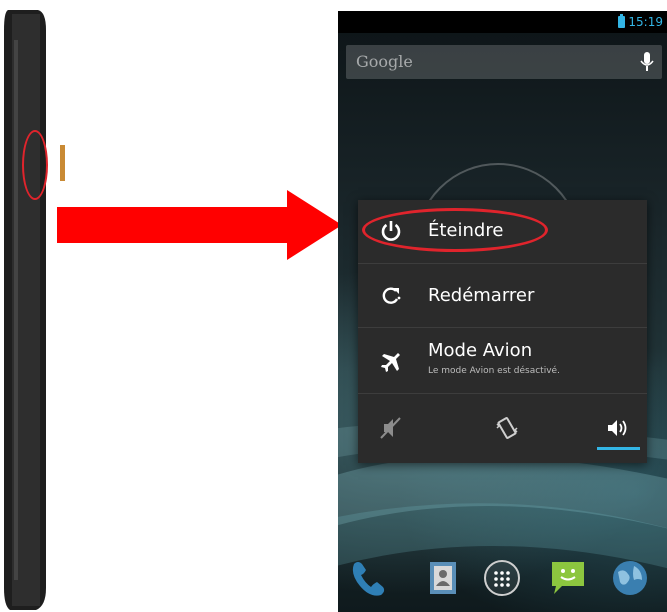 The image size is (667, 612). What do you see at coordinates (199, 225) in the screenshot?
I see `direction-arrow` at bounding box center [199, 225].